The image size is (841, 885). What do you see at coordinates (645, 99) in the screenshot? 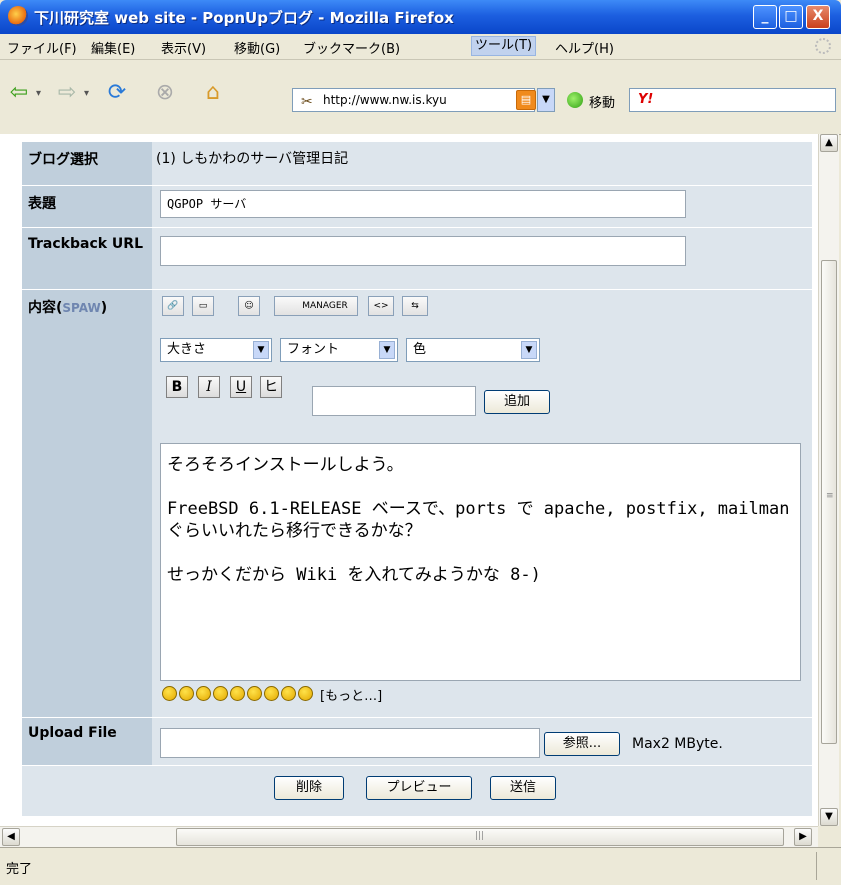
I see `yahoo-search-icon: Y!` at bounding box center [645, 99].